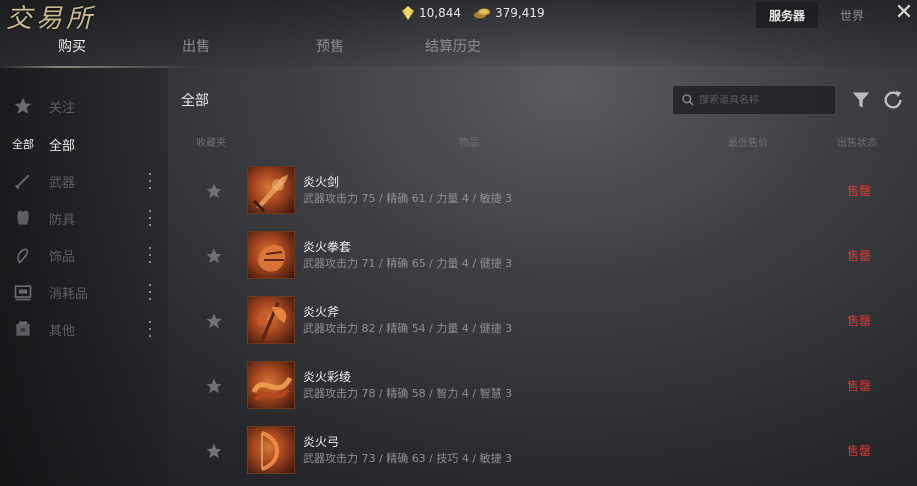 This screenshot has width=917, height=486. I want to click on sidebar-item-weapons: 武器, so click(84, 181).